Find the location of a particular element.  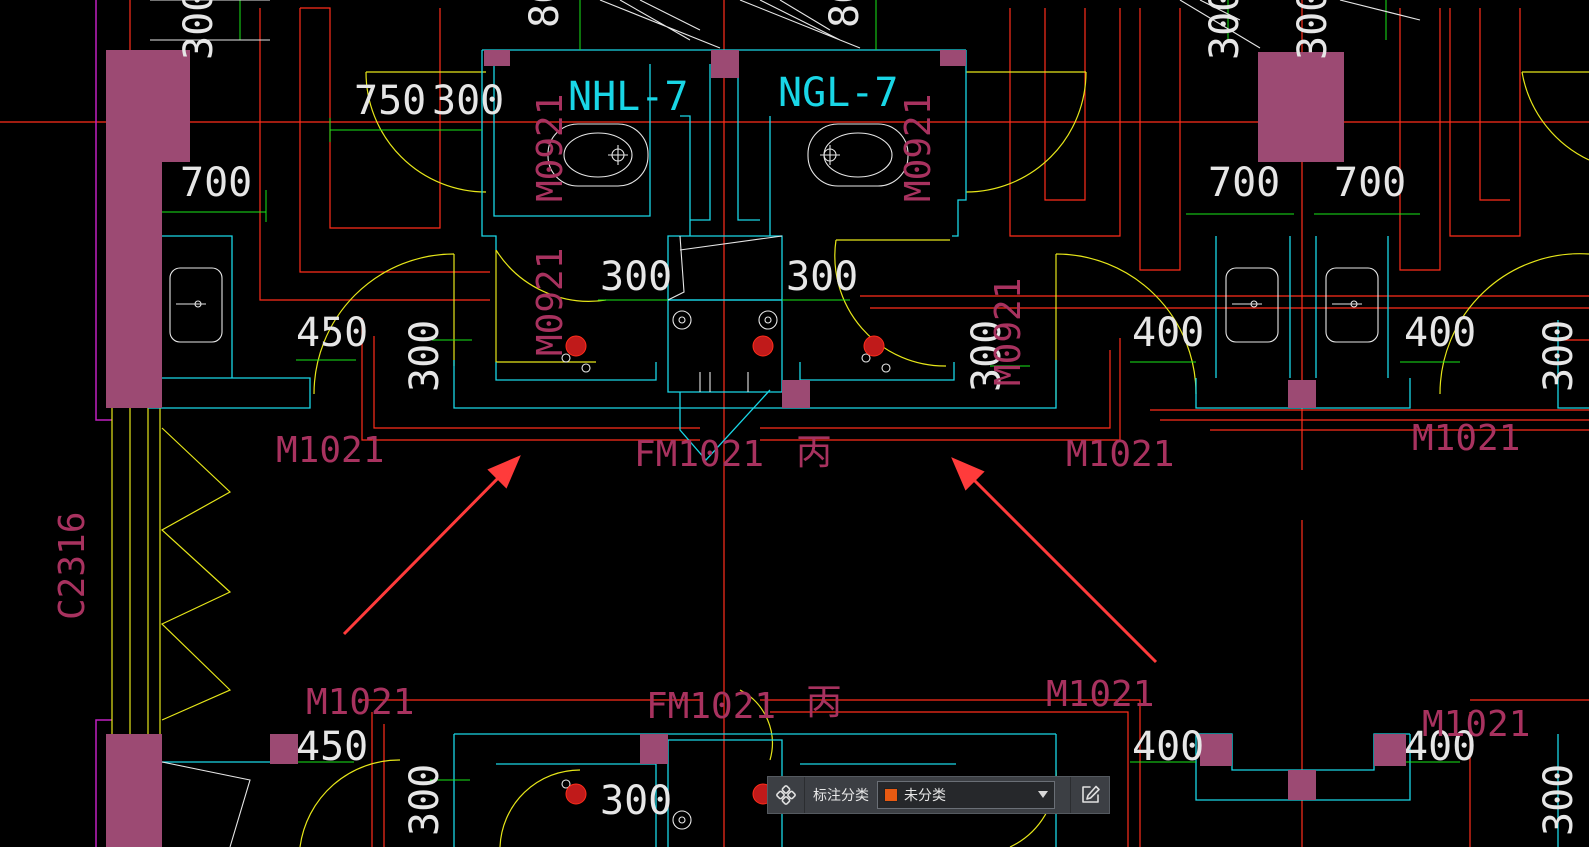

door-label-fm1021-bottom: FM1021 is located at coordinates (711, 706).